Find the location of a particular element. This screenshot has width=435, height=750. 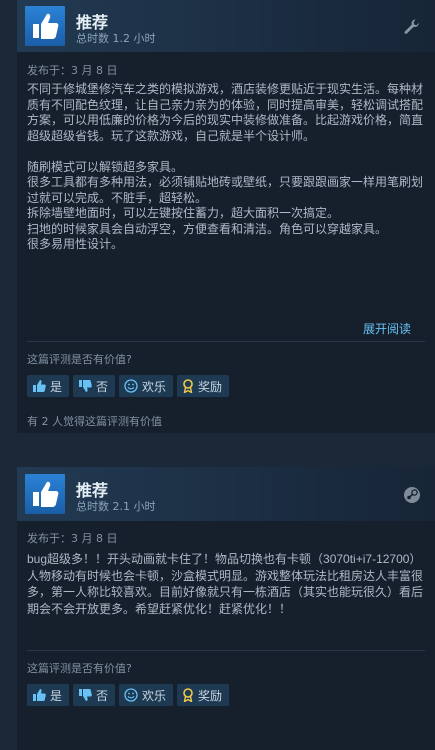

expand-review-link: 展开阅读 is located at coordinates (387, 328).